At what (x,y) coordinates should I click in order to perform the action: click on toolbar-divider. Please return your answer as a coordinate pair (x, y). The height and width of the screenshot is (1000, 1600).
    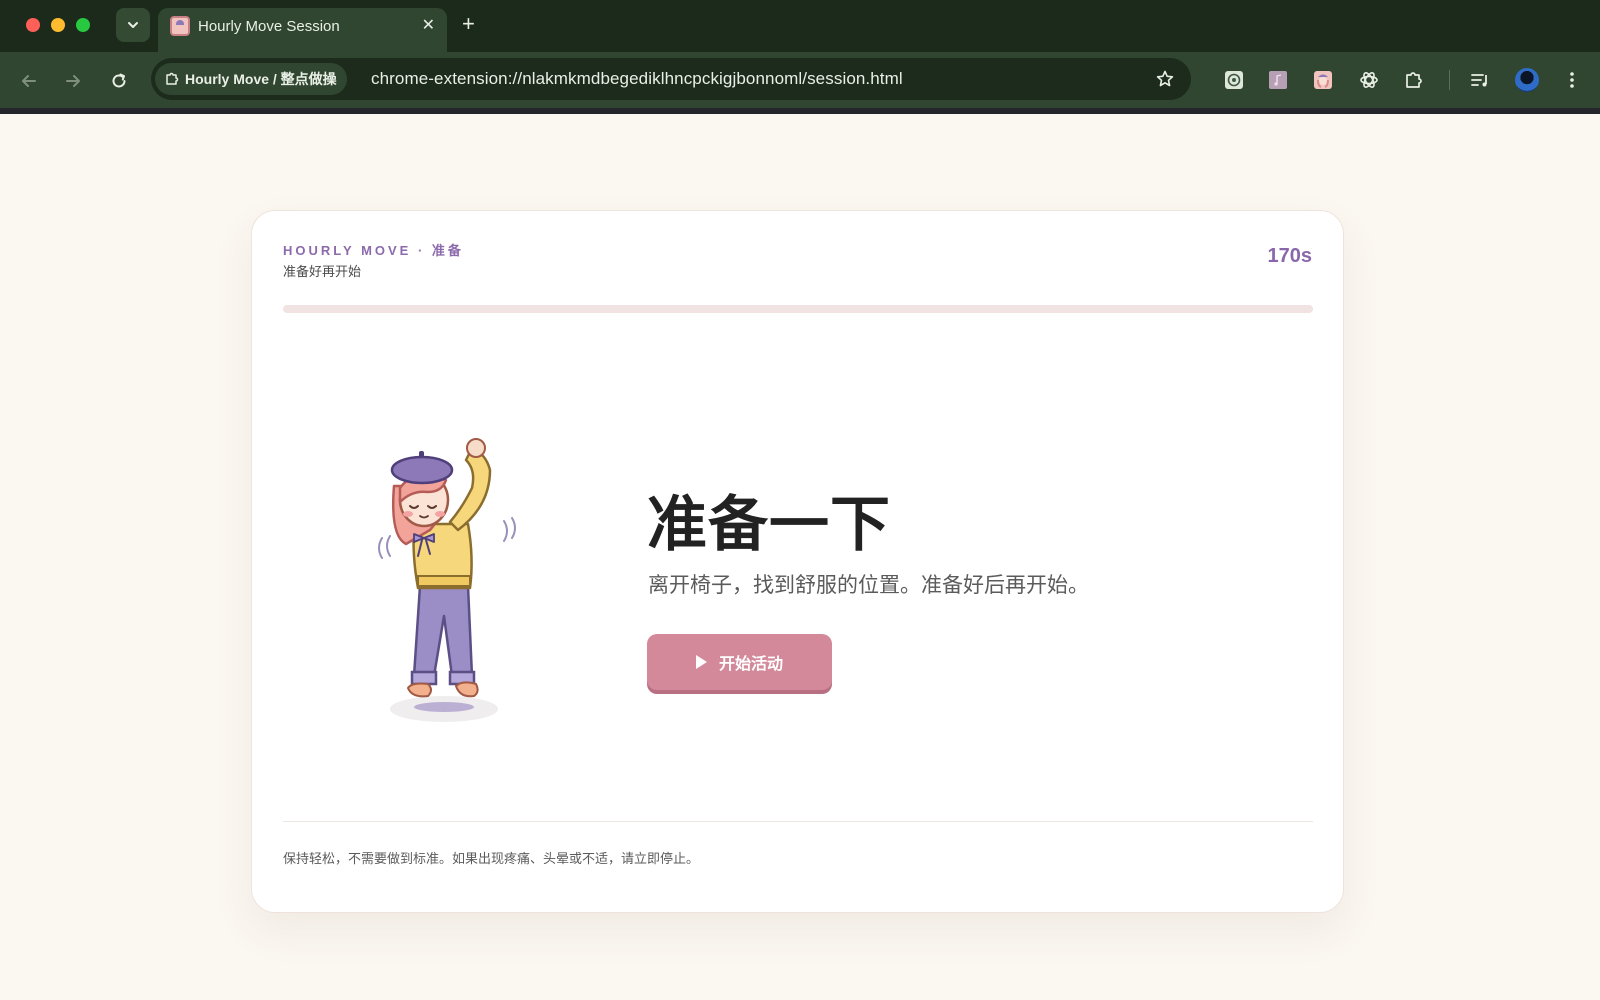
    Looking at the image, I should click on (1449, 80).